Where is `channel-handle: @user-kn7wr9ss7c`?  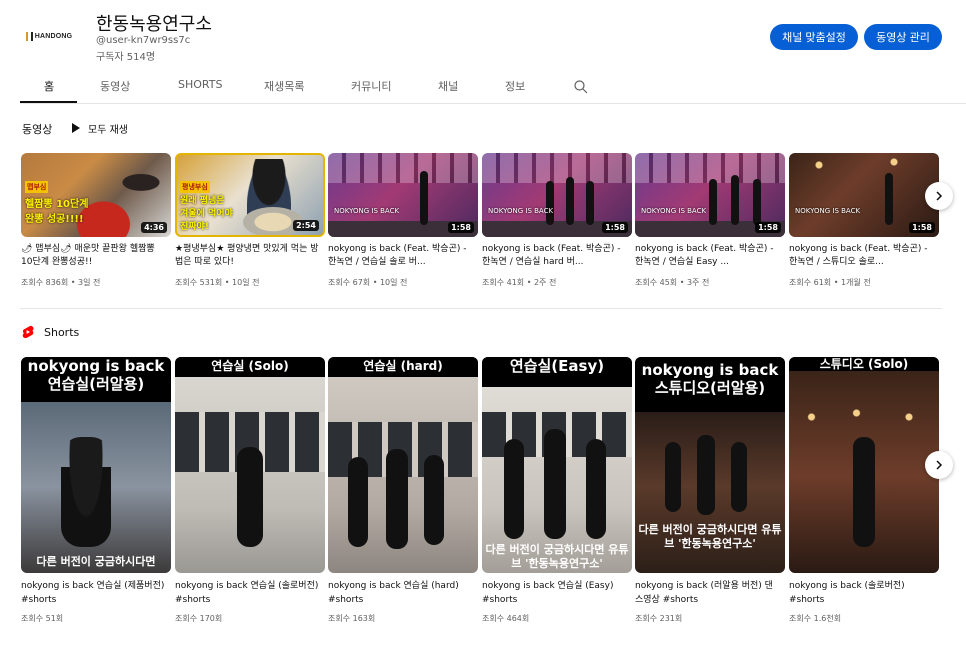 channel-handle: @user-kn7wr9ss7c is located at coordinates (143, 40).